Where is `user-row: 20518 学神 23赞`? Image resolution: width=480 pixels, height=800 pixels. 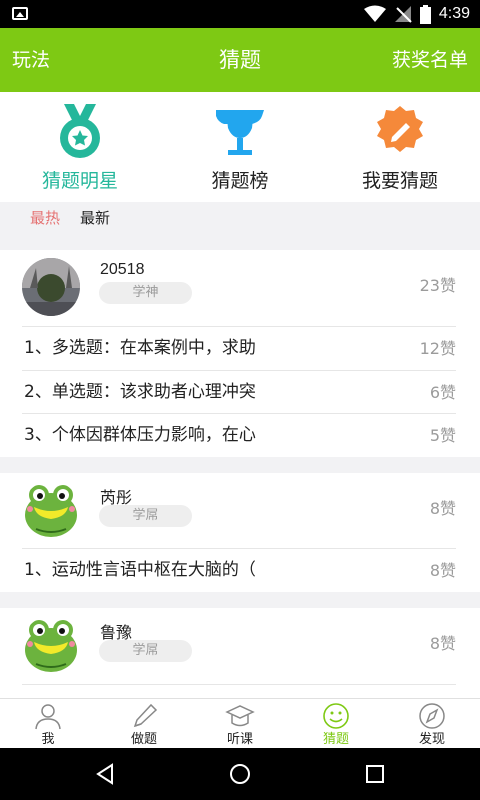 user-row: 20518 学神 23赞 is located at coordinates (240, 288).